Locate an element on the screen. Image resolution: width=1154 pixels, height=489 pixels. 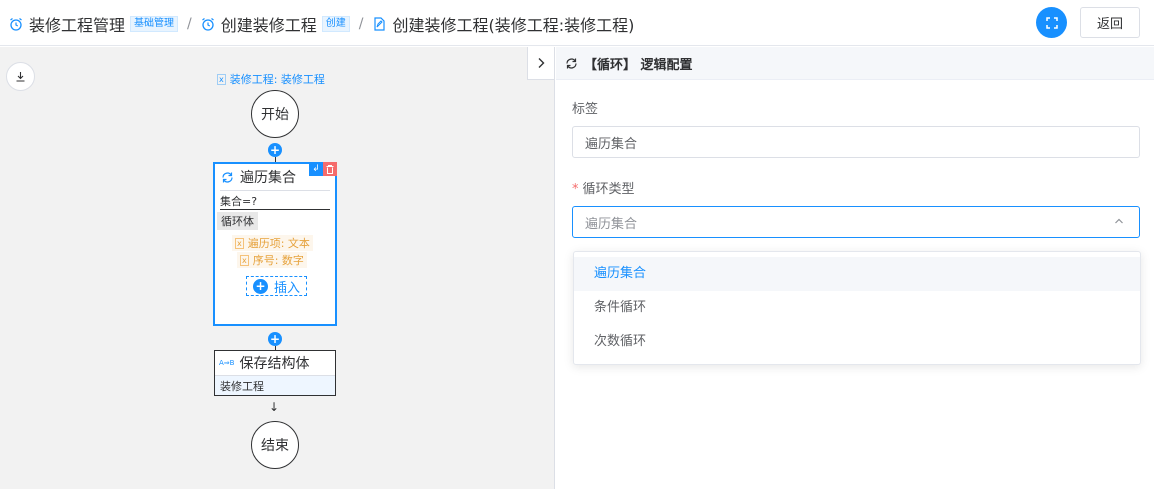
download-icon is located at coordinates (20, 77).